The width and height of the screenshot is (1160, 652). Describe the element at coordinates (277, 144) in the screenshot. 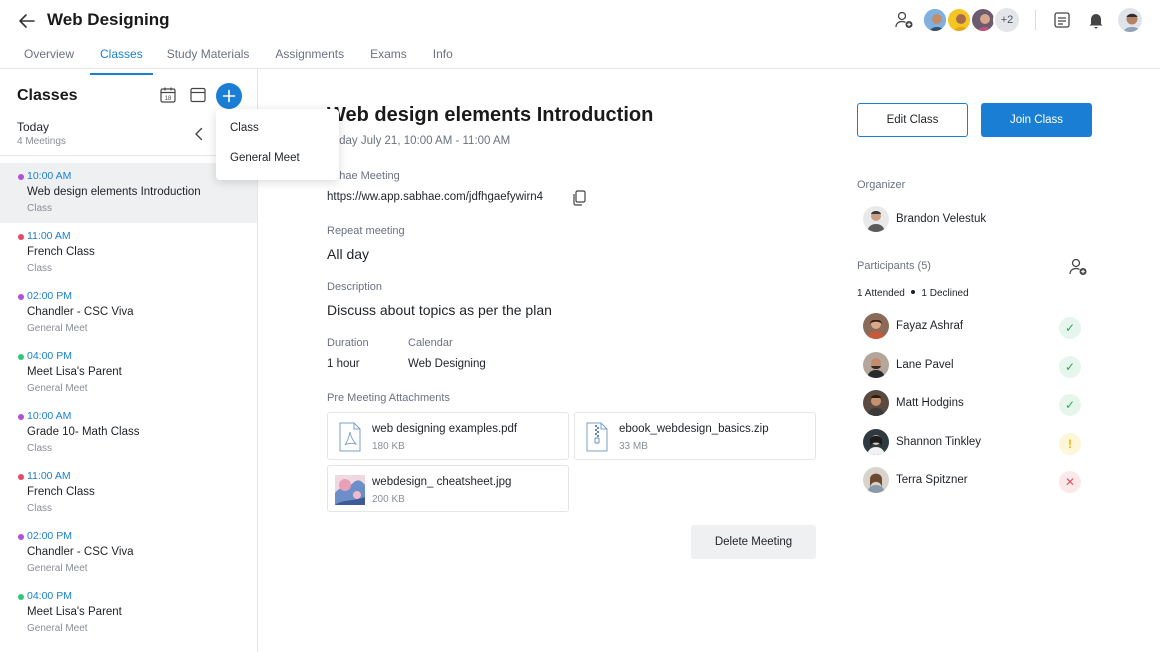

I see `add-menu-dropdown: Class General Meet` at that location.